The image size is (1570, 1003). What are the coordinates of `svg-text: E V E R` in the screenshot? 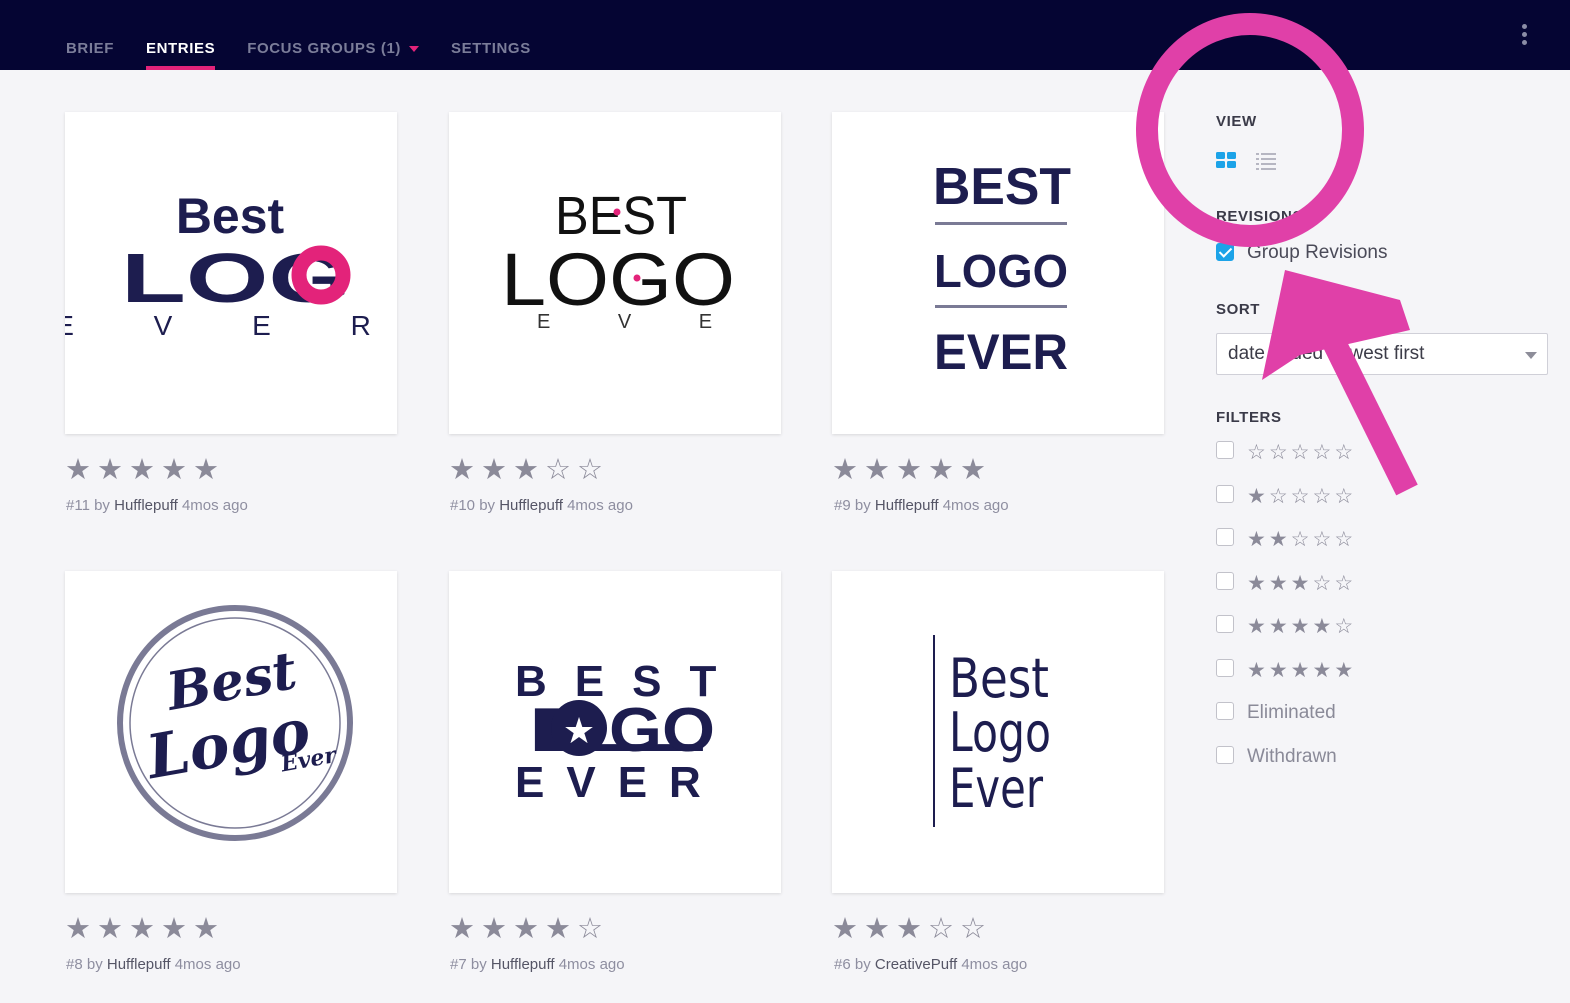 It's located at (231, 325).